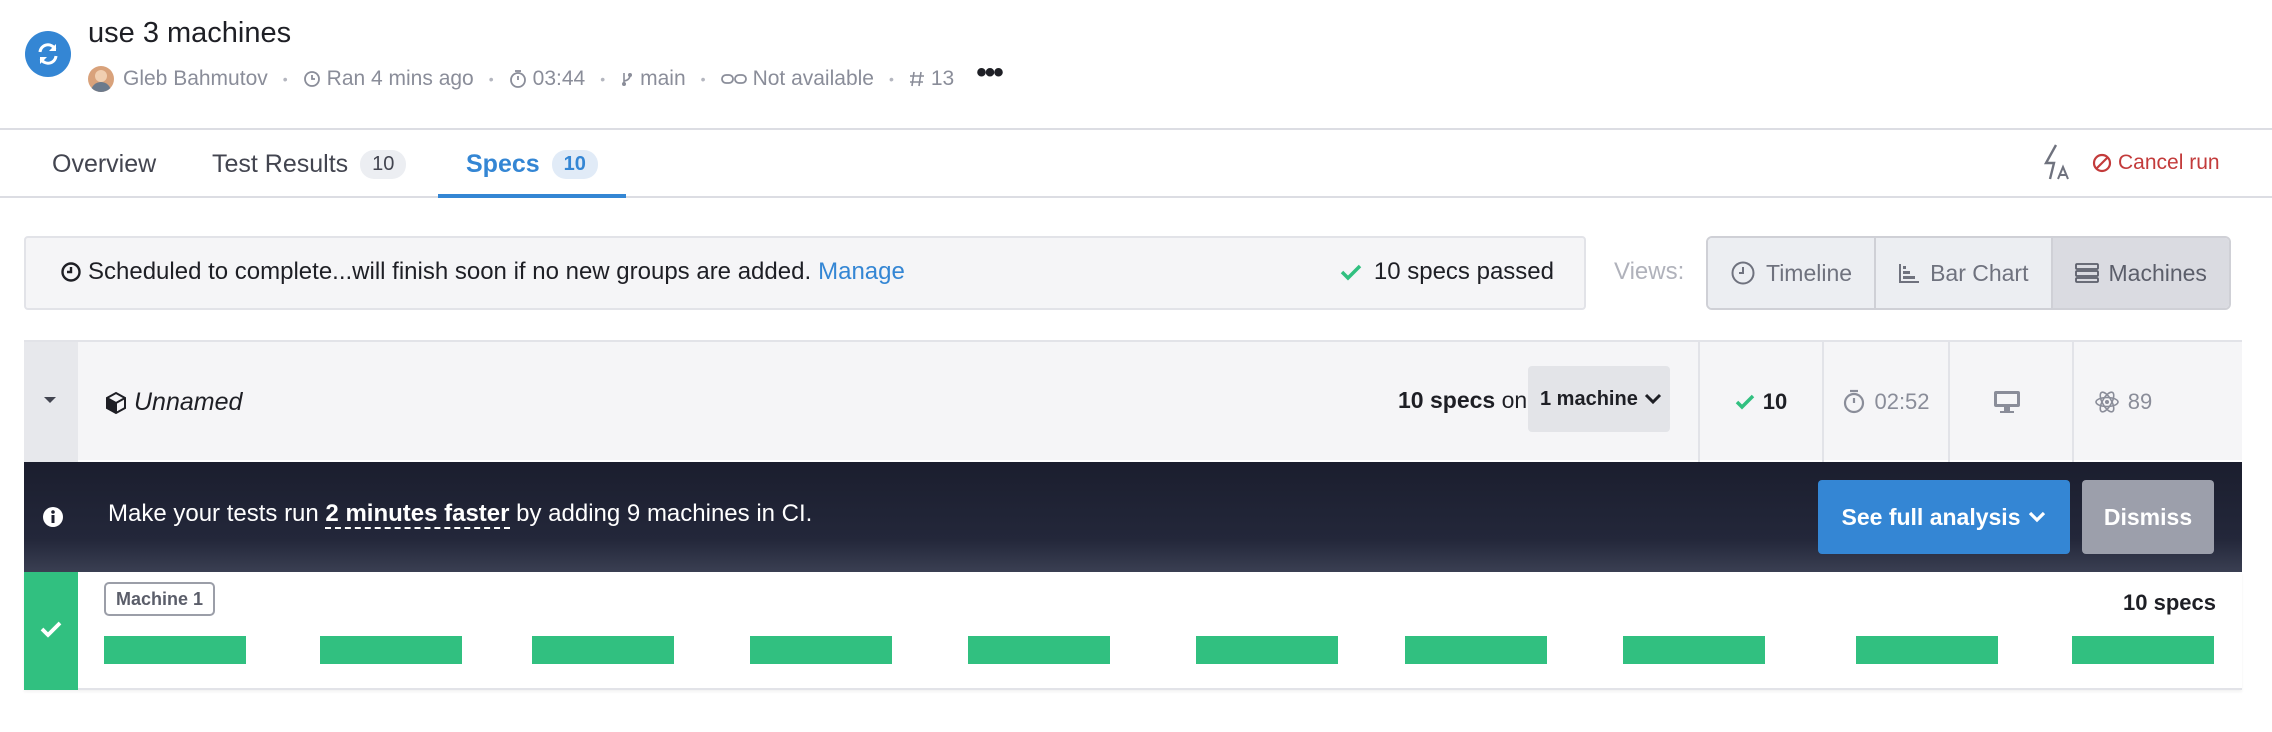 Image resolution: width=2272 pixels, height=732 pixels. I want to click on view-machines-button: Machines, so click(2140, 273).